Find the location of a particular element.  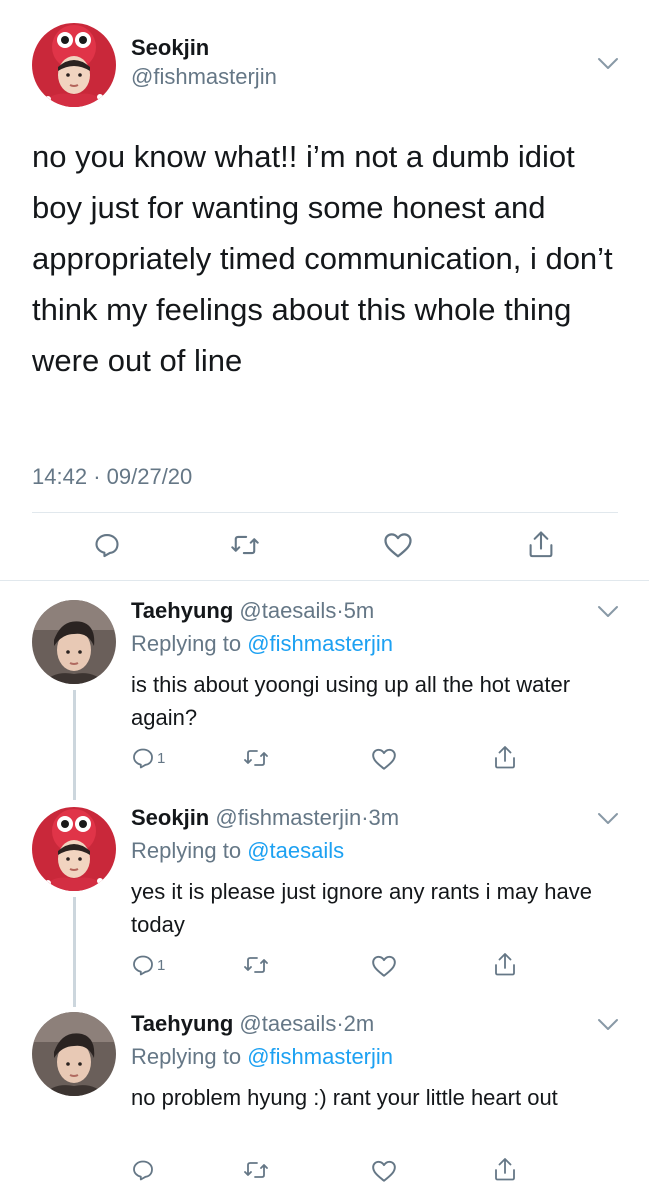

replying-to: Replying to @taesails is located at coordinates (237, 851).